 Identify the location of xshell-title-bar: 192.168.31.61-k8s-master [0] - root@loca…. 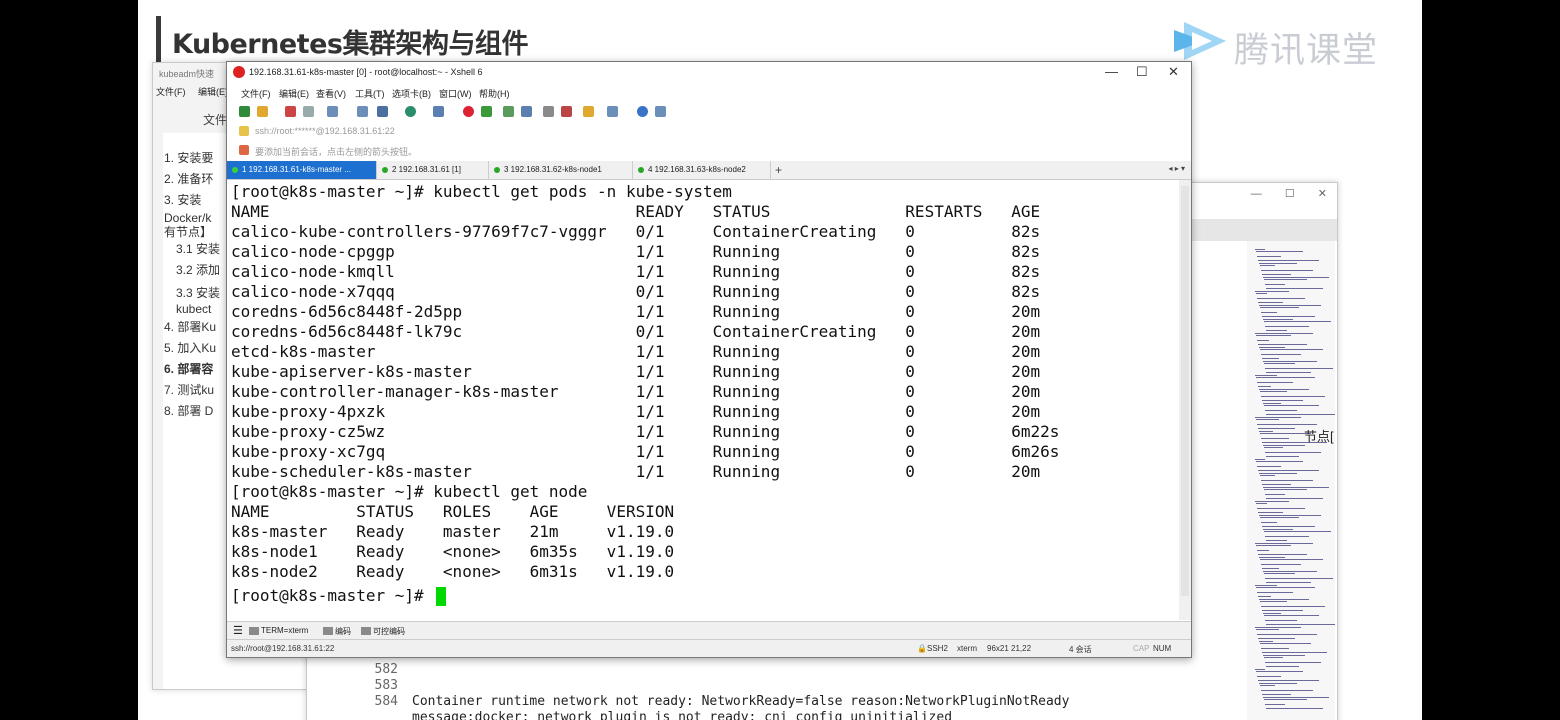
(709, 73).